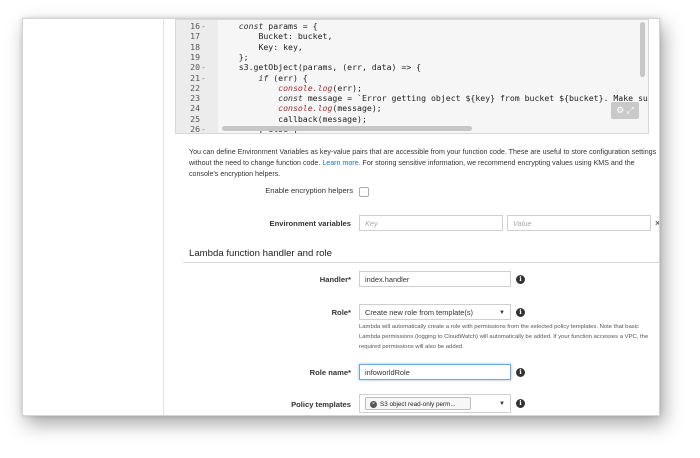  Describe the element at coordinates (520, 279) in the screenshot. I see `handler-info-icon: i` at that location.